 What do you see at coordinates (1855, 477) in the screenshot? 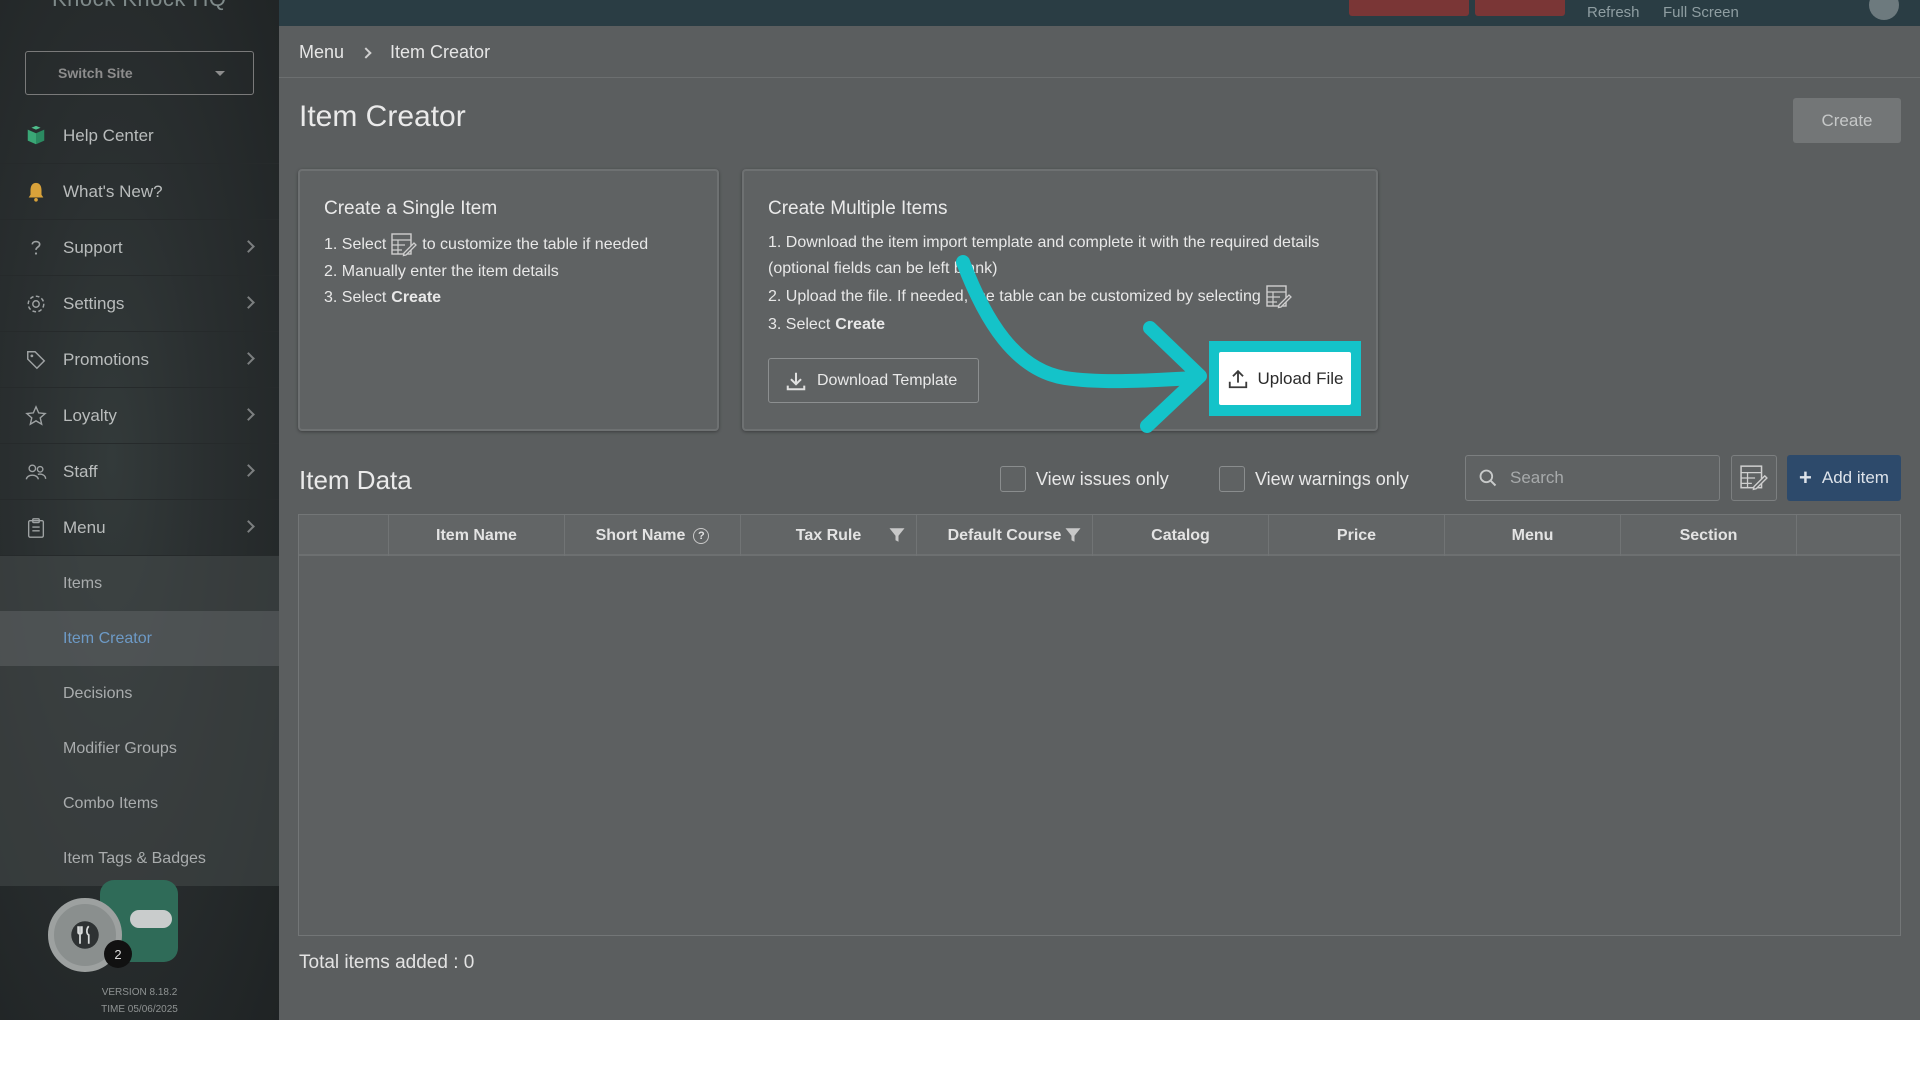
I see `add-item-label: Add item` at bounding box center [1855, 477].